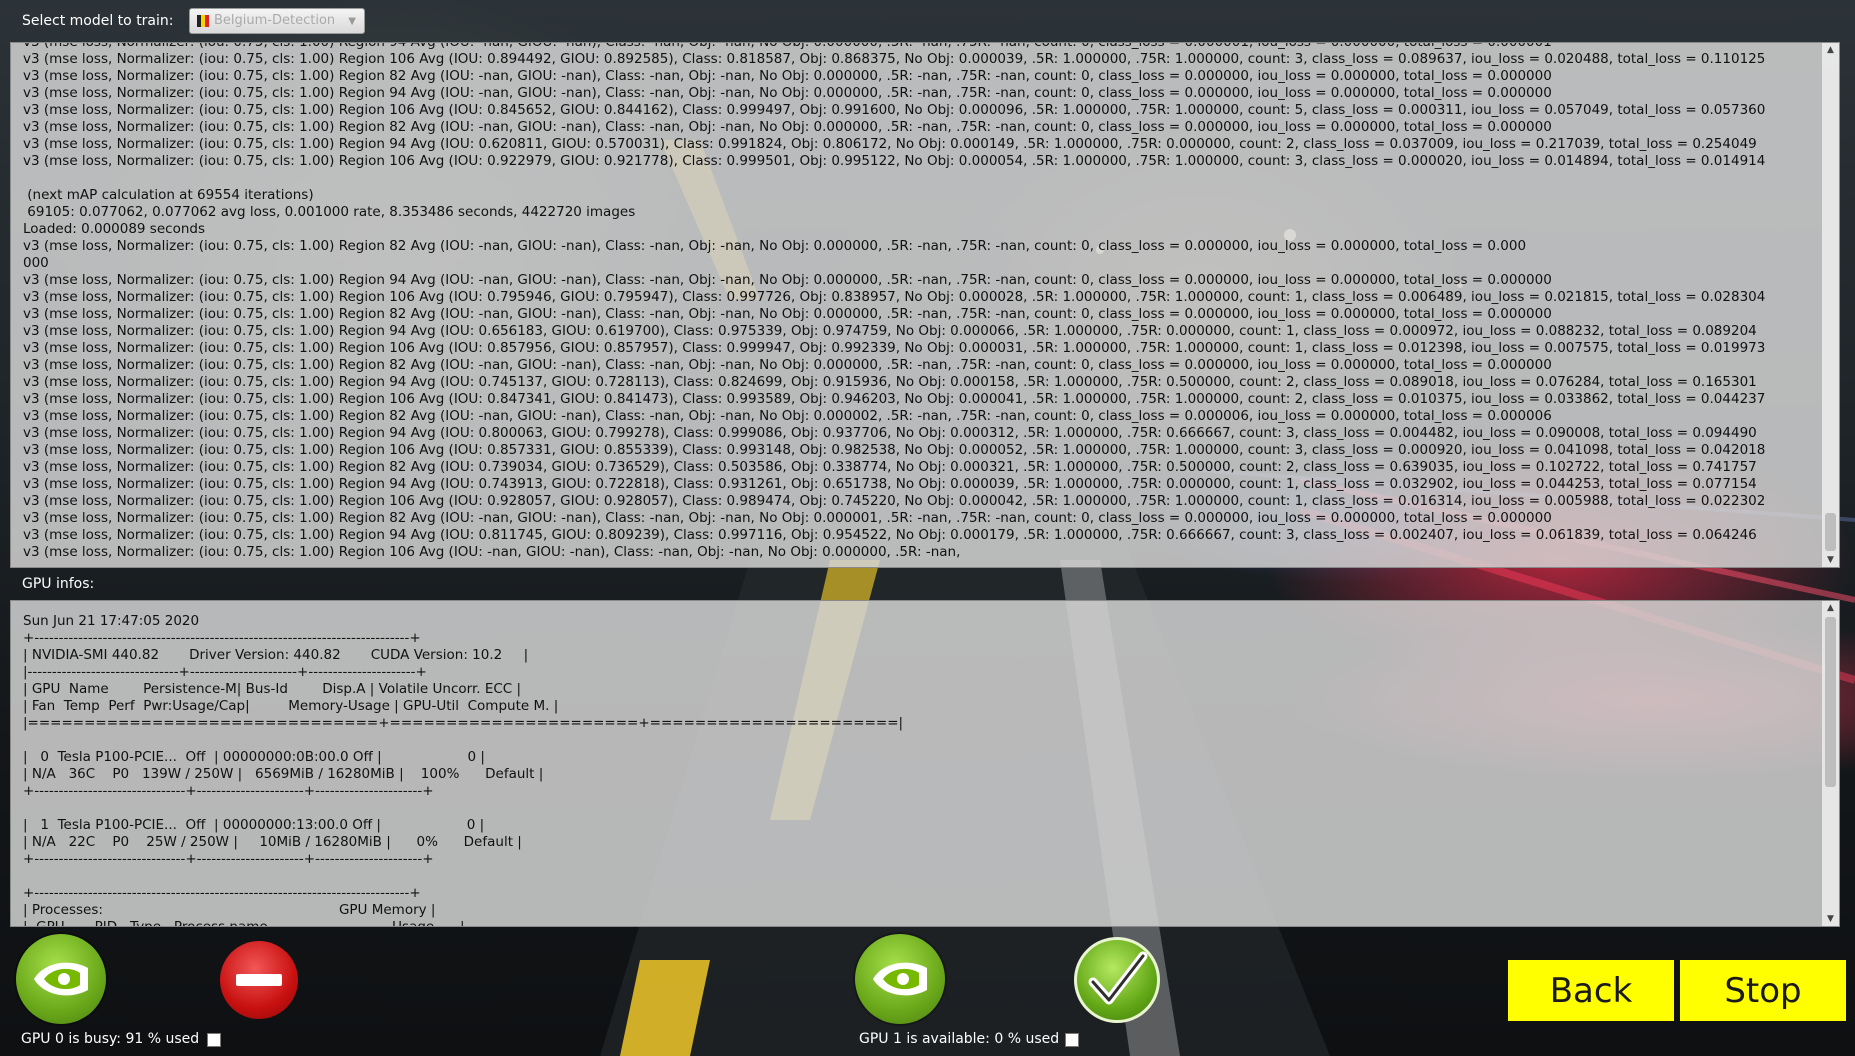  What do you see at coordinates (111, 621) in the screenshot?
I see `log-line: Sun Jun 21 17:47:05 2020` at bounding box center [111, 621].